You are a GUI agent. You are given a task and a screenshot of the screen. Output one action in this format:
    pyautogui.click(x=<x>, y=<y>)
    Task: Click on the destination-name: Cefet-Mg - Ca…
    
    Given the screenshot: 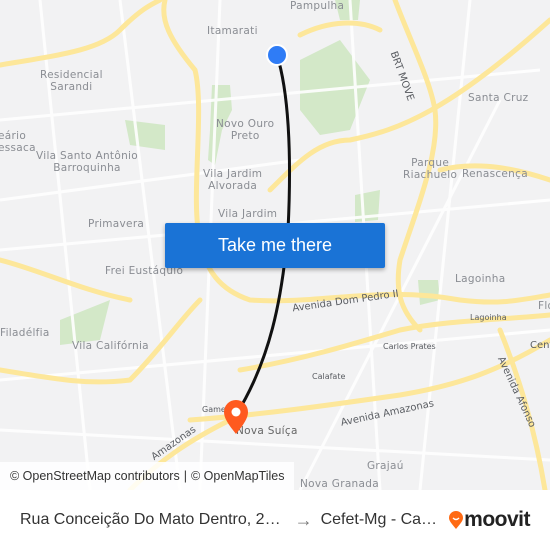 What is the action you would take?
    pyautogui.click(x=379, y=519)
    